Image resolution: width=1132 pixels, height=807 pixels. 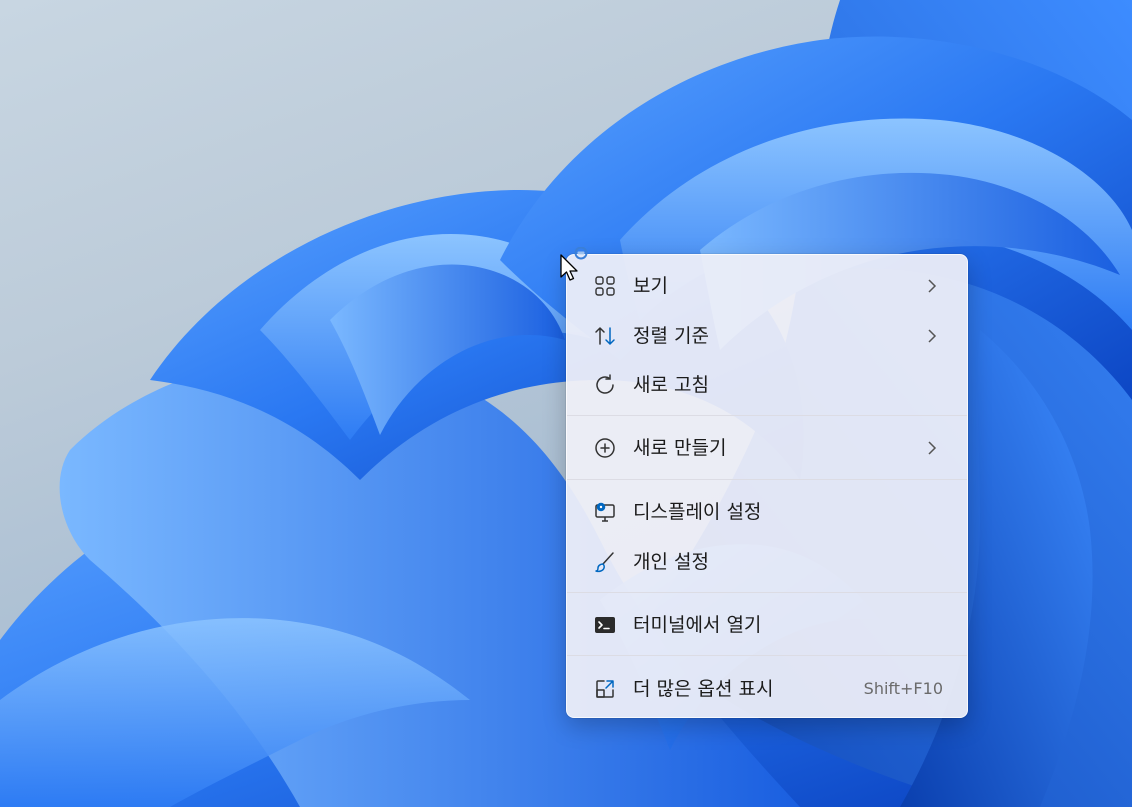 I want to click on terminal-icon, so click(x=605, y=625).